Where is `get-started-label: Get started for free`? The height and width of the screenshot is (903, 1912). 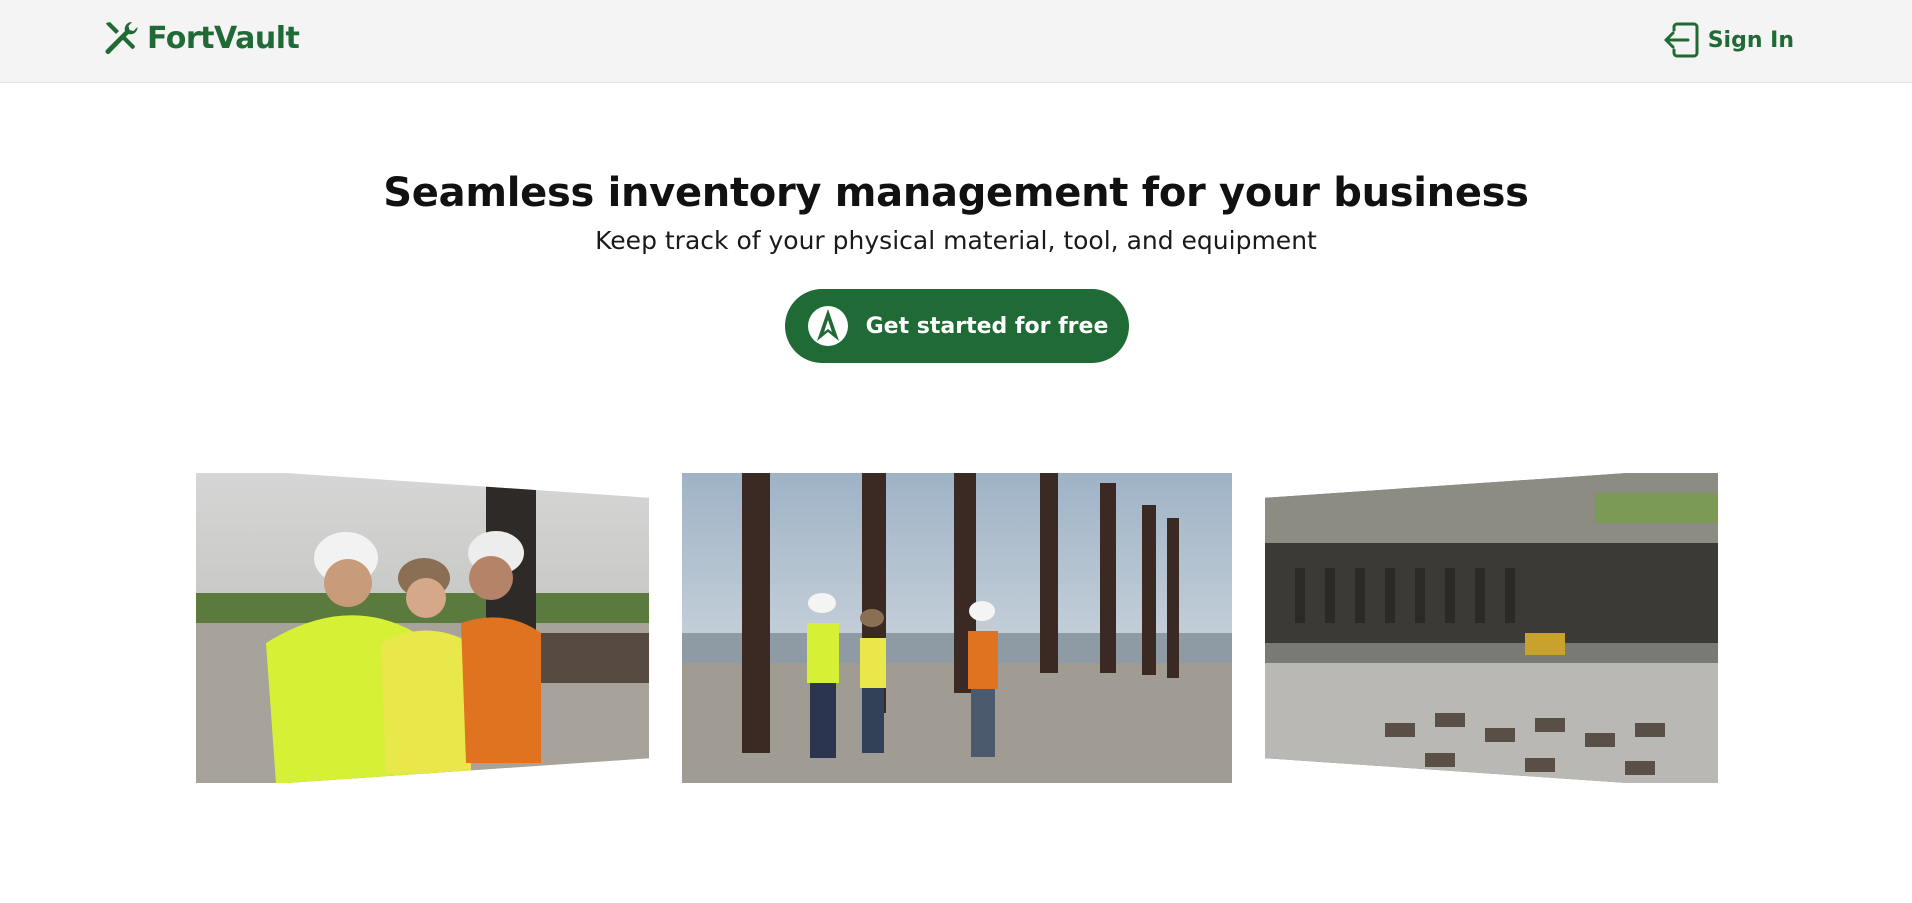
get-started-label: Get started for free is located at coordinates (987, 326).